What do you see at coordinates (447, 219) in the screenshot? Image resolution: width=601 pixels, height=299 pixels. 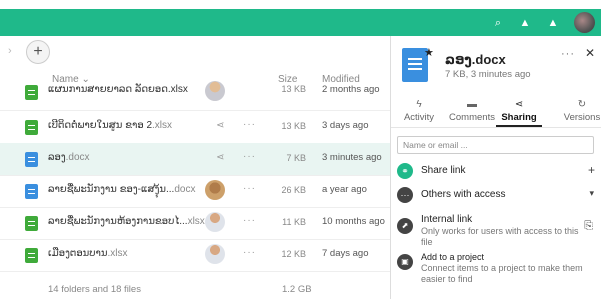 I see `internal-link-label: Internal link` at bounding box center [447, 219].